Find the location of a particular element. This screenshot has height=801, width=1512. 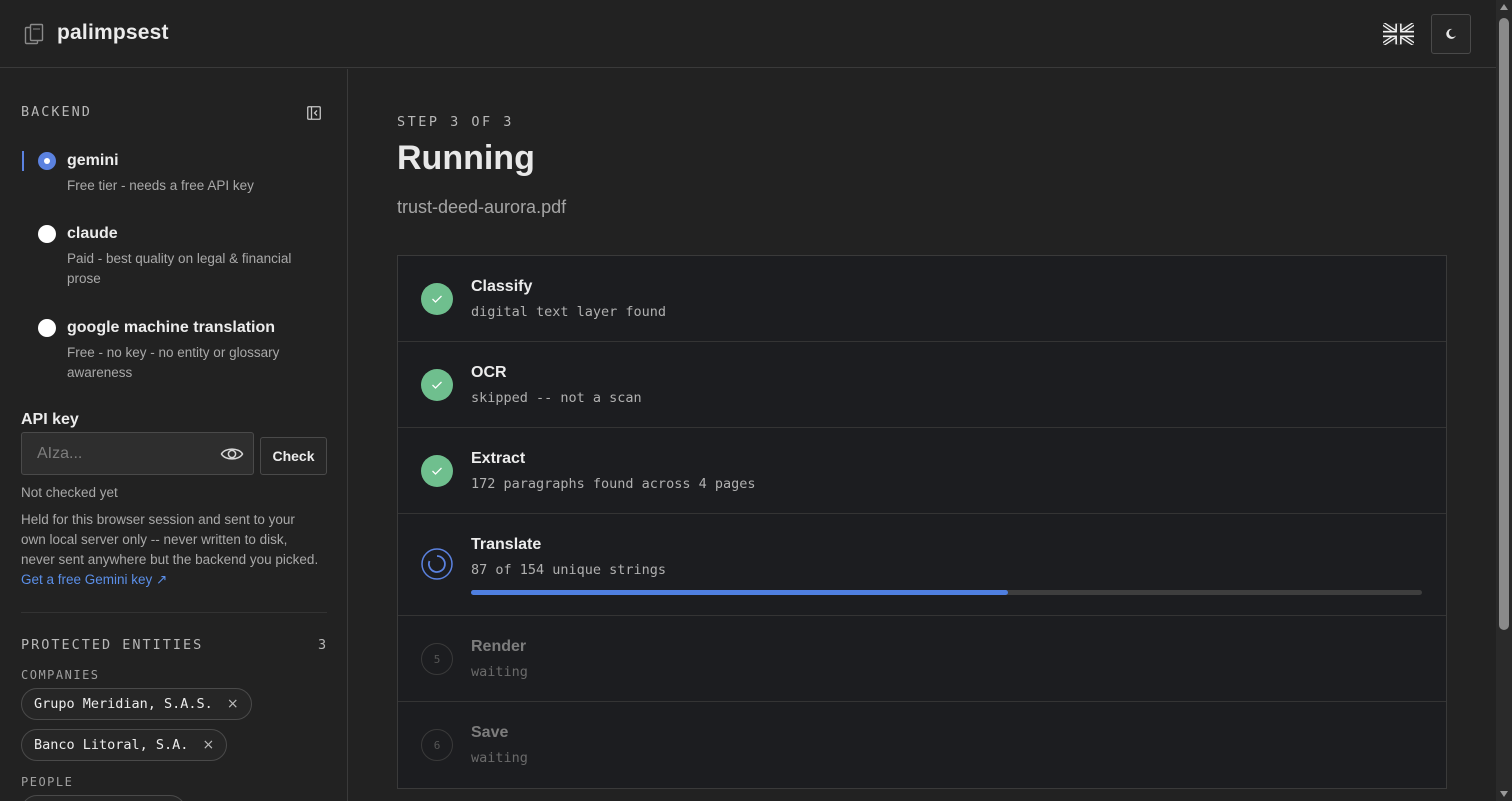

app-header: palimpsest is located at coordinates (748, 34).